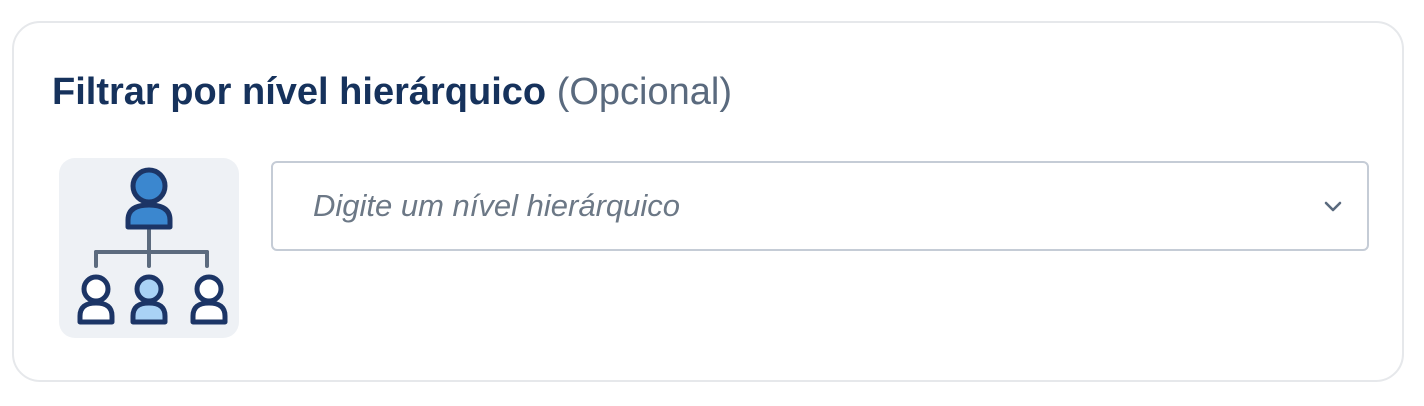 This screenshot has height=406, width=1424. I want to click on filter-title: Filtrar por nível hierárquico (Opcional), so click(392, 92).